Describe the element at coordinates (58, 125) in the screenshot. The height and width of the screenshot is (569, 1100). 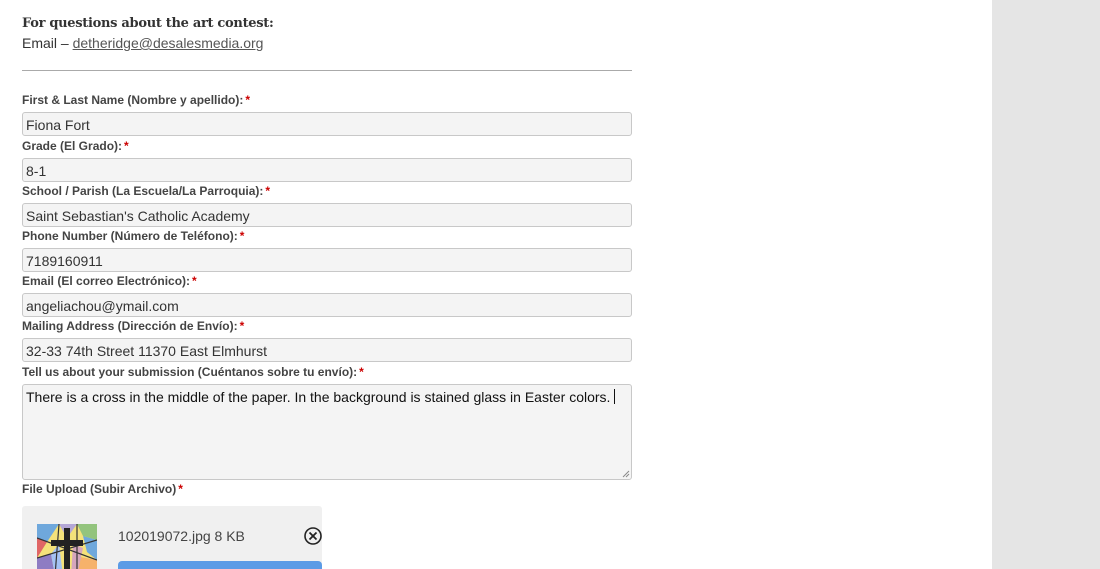
I see `name-input-value: Fiona Fort` at that location.